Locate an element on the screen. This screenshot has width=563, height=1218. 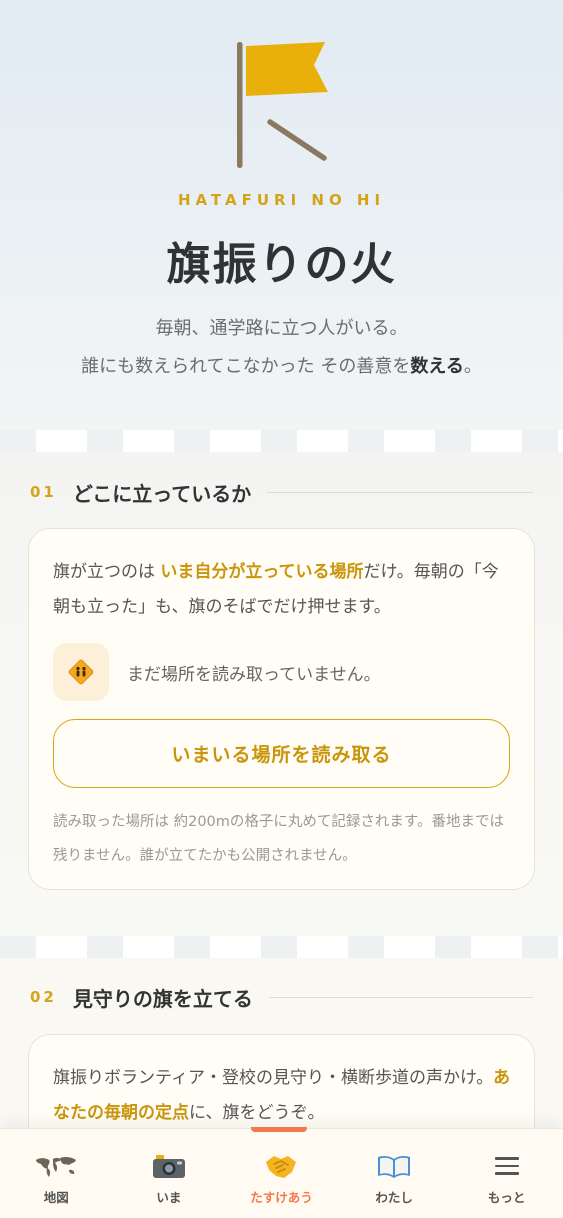
section-header: 01 どこに立っているか is located at coordinates (281, 492).